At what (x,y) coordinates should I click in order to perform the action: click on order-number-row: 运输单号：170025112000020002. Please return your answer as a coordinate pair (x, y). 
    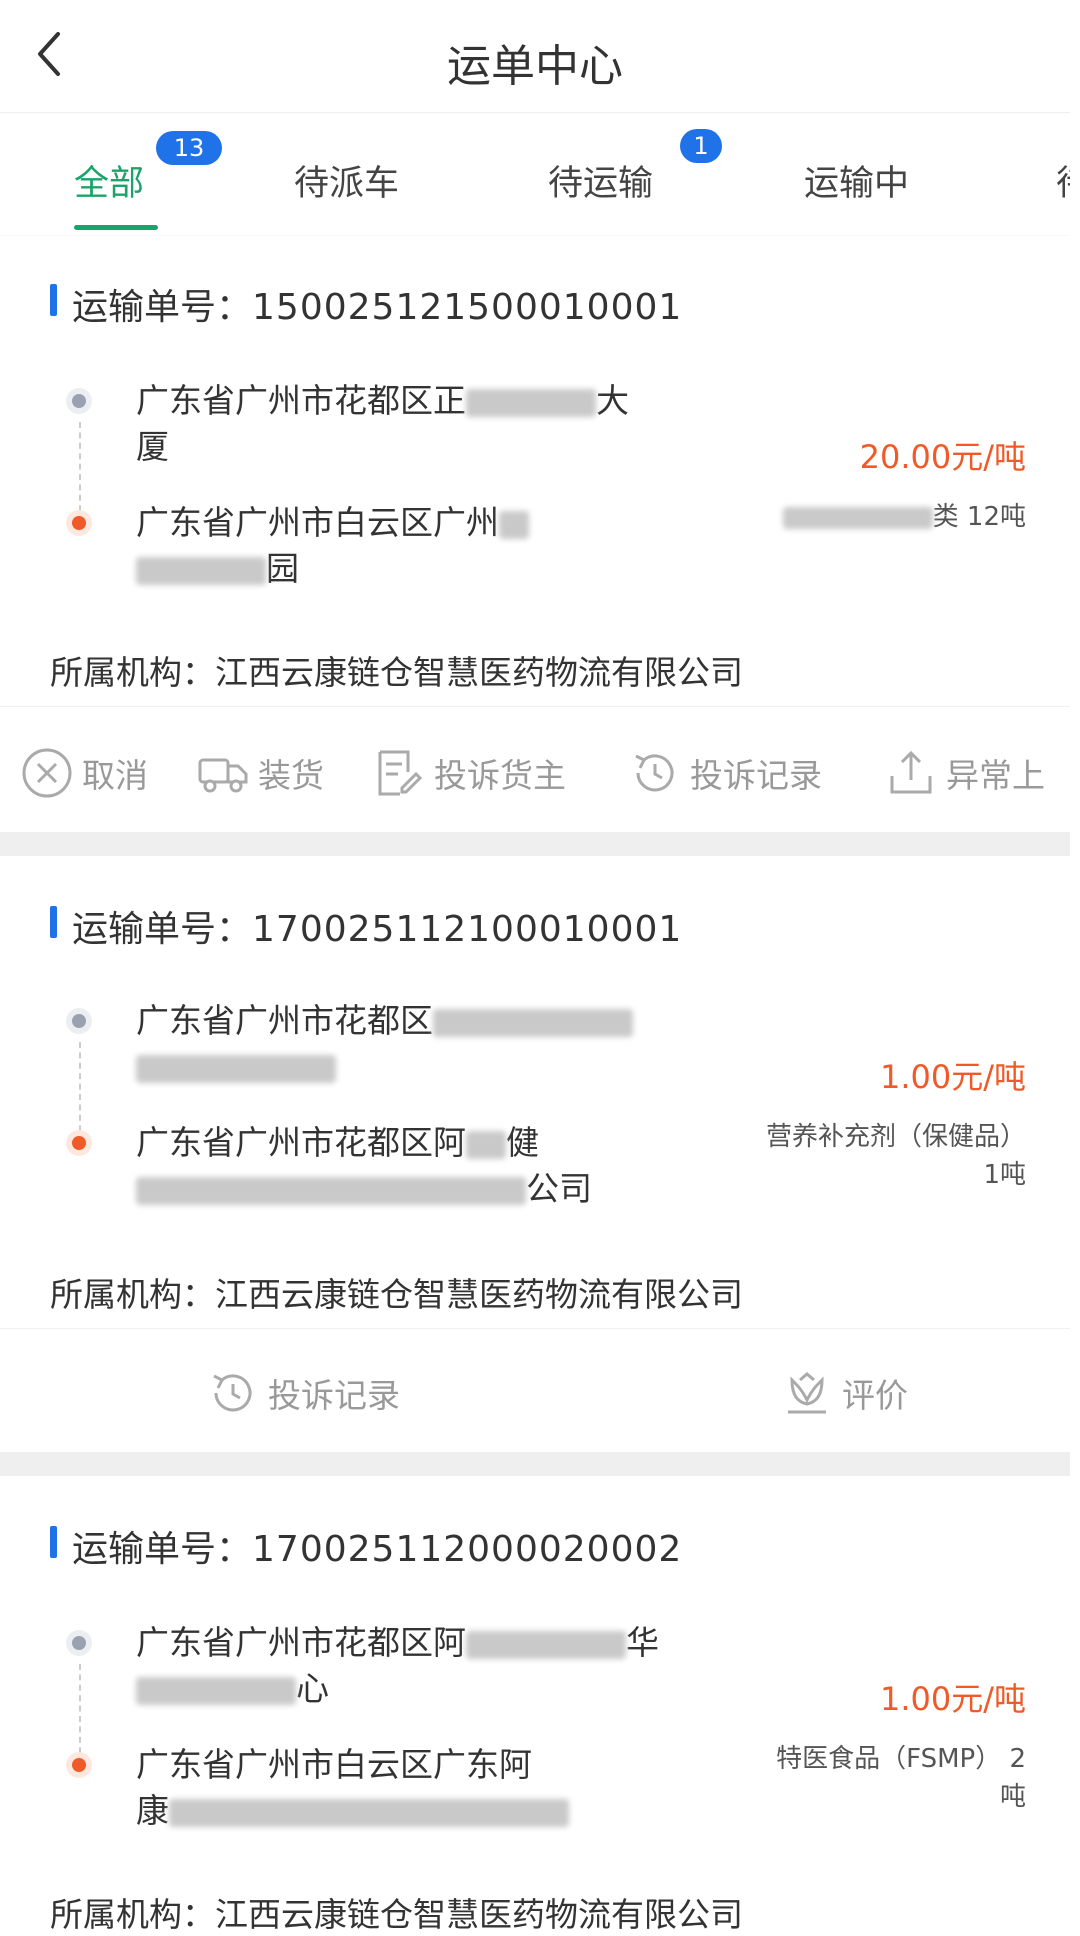
    Looking at the image, I should click on (377, 1546).